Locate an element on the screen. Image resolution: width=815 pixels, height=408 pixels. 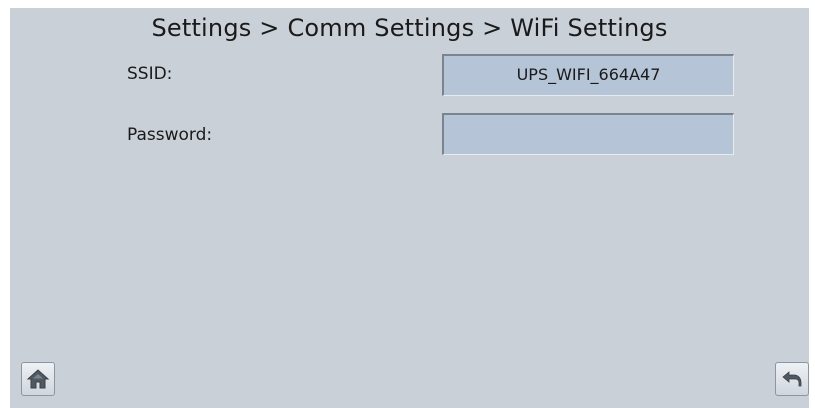
ssid-field: UPS_WIFI_664A47 is located at coordinates (588, 75).